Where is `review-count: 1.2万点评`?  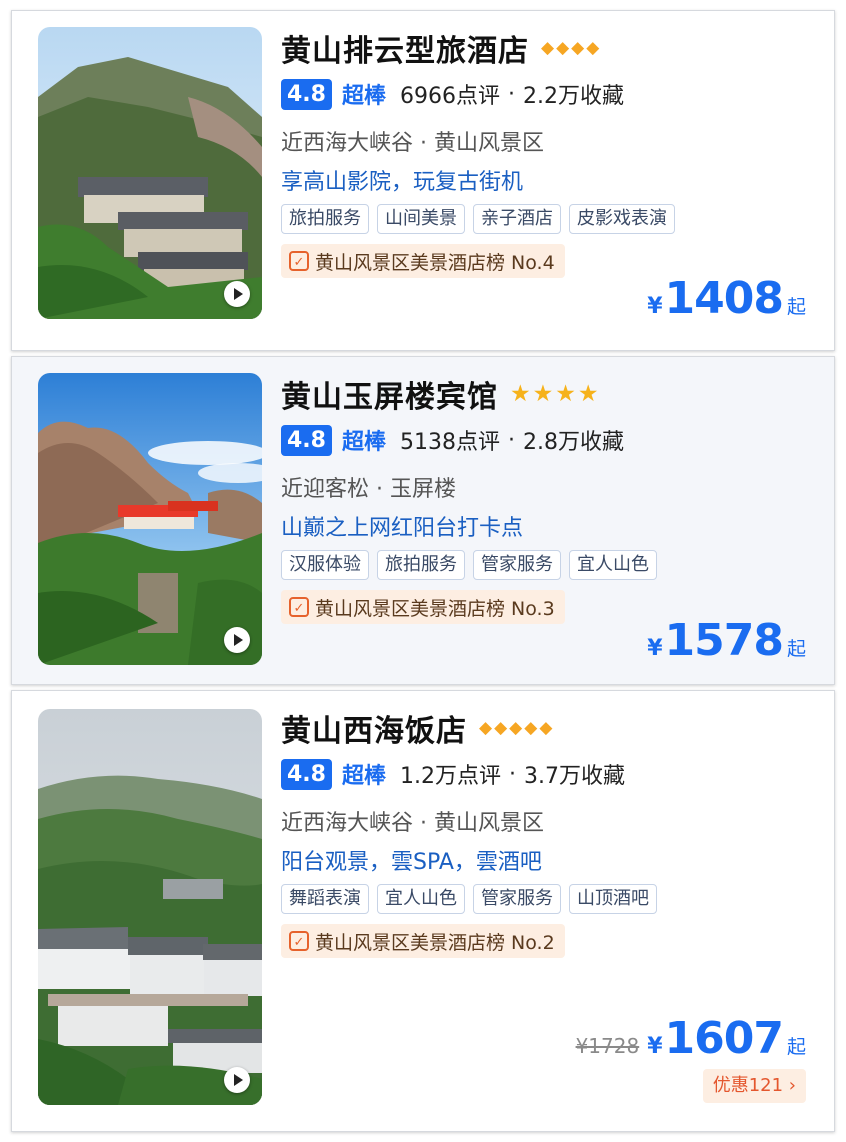
review-count: 1.2万点评 is located at coordinates (450, 774).